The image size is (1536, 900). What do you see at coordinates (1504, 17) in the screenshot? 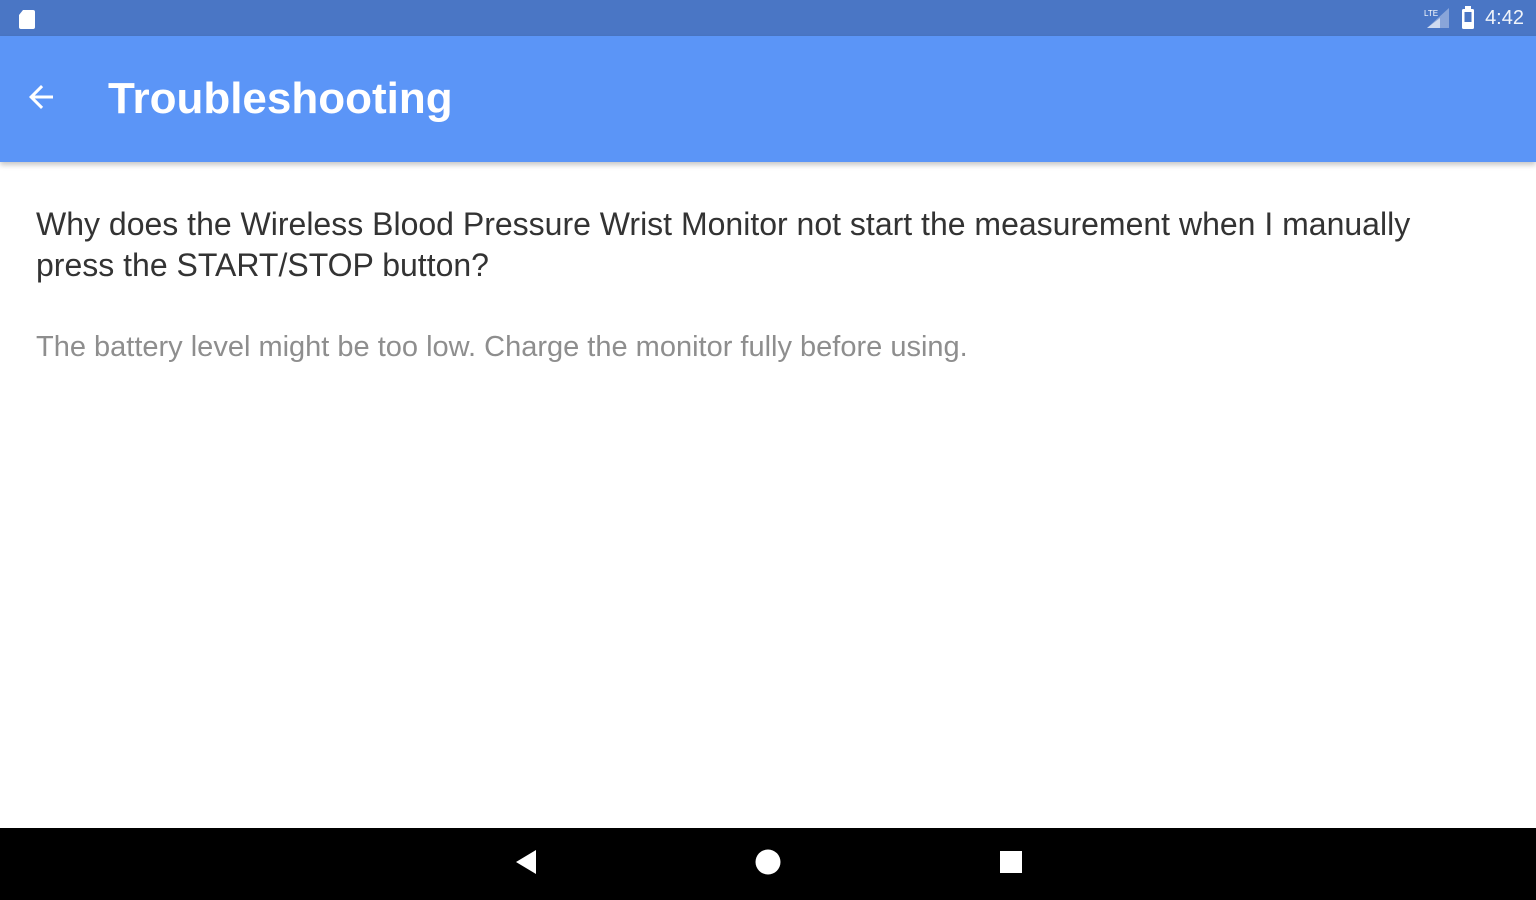
I see `clock: 4:42` at bounding box center [1504, 17].